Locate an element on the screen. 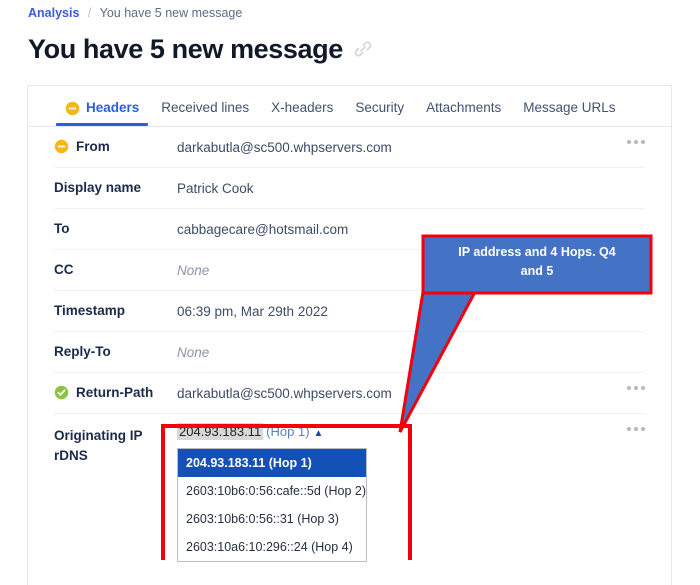 This screenshot has height=585, width=700. table-row: Timestamp 06:39 pm, Mar 29th 2022 is located at coordinates (349, 311).